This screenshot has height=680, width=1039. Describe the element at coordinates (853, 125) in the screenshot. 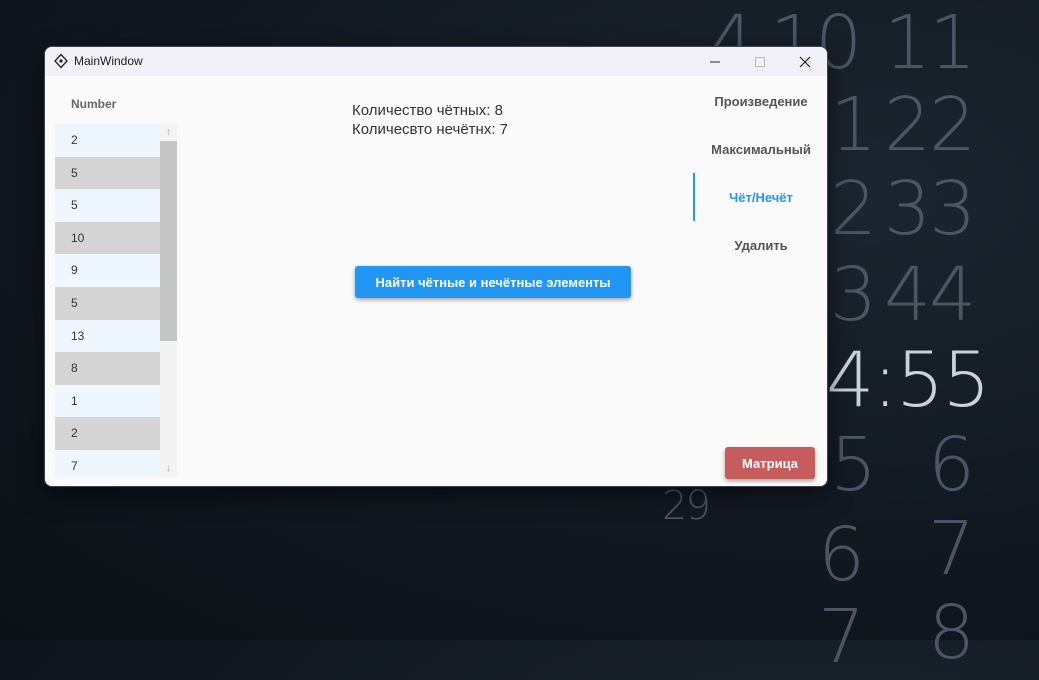

I see `clock-digit: 1` at that location.